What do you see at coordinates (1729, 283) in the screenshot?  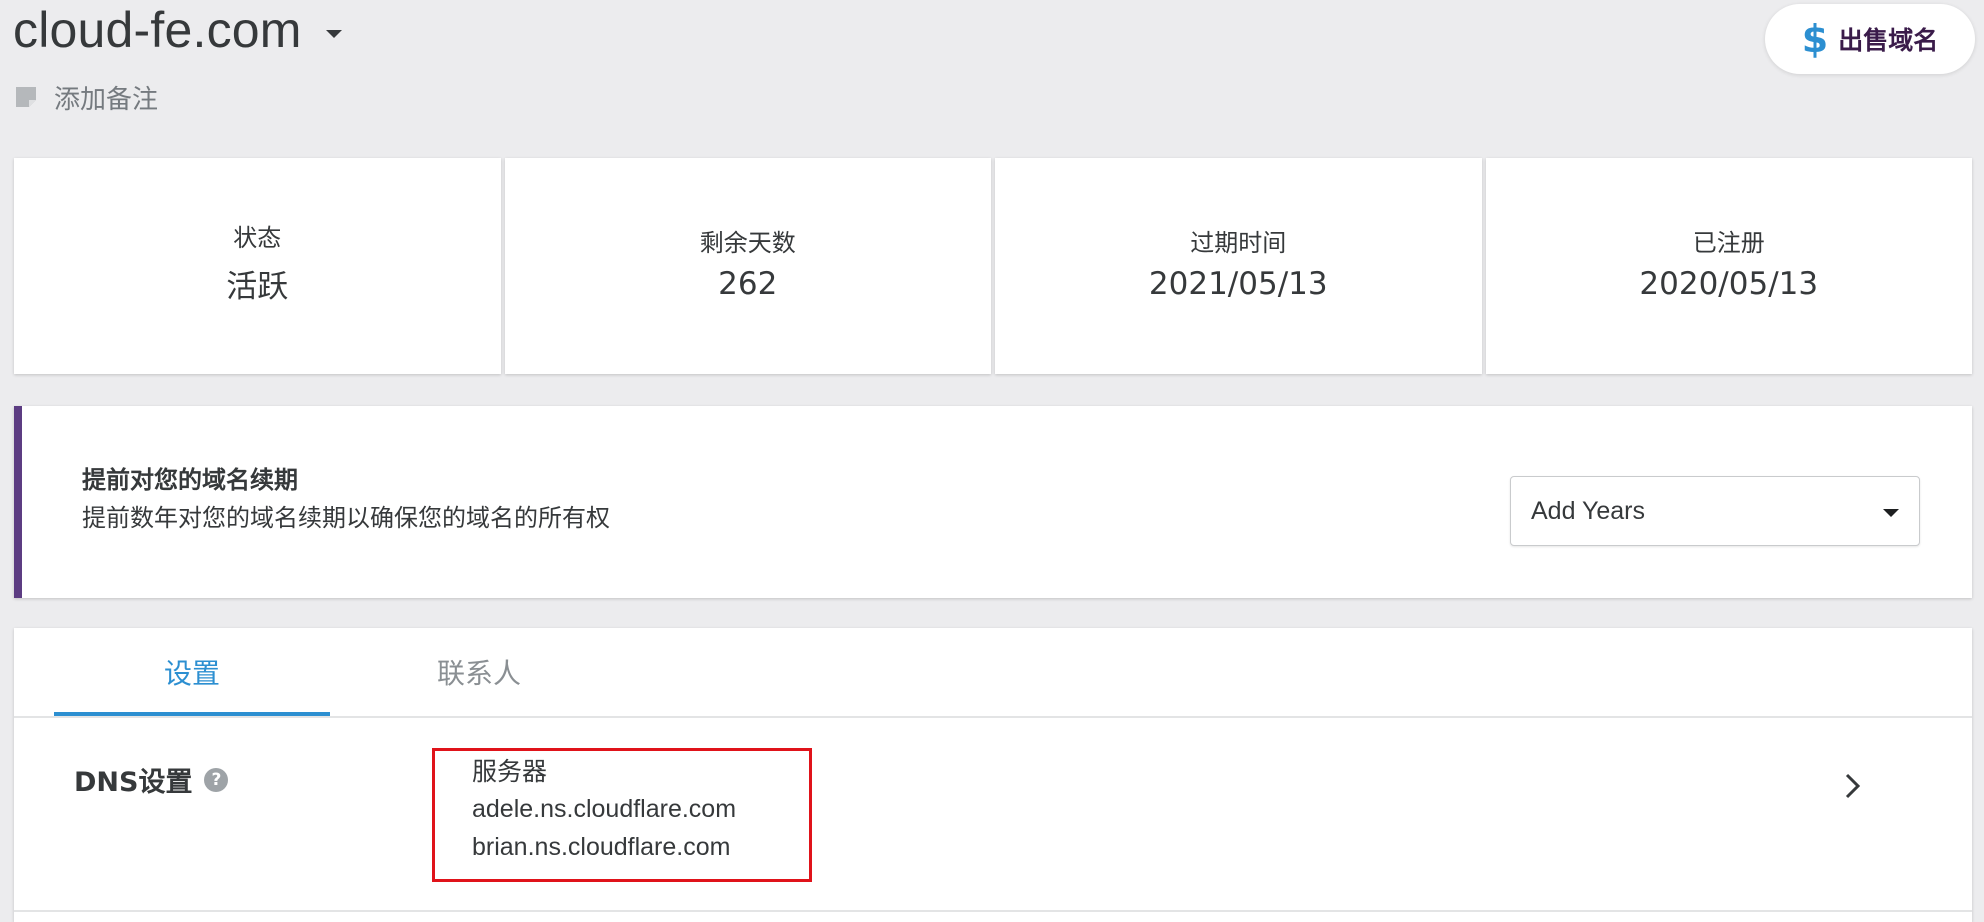 I see `stat-value: 2020/05/13` at bounding box center [1729, 283].